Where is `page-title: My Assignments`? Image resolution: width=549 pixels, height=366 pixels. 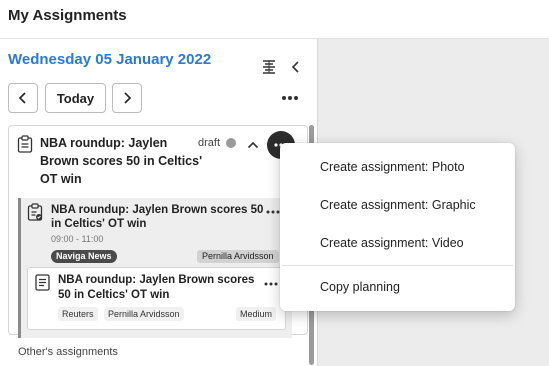
page-title: My Assignments is located at coordinates (67, 15).